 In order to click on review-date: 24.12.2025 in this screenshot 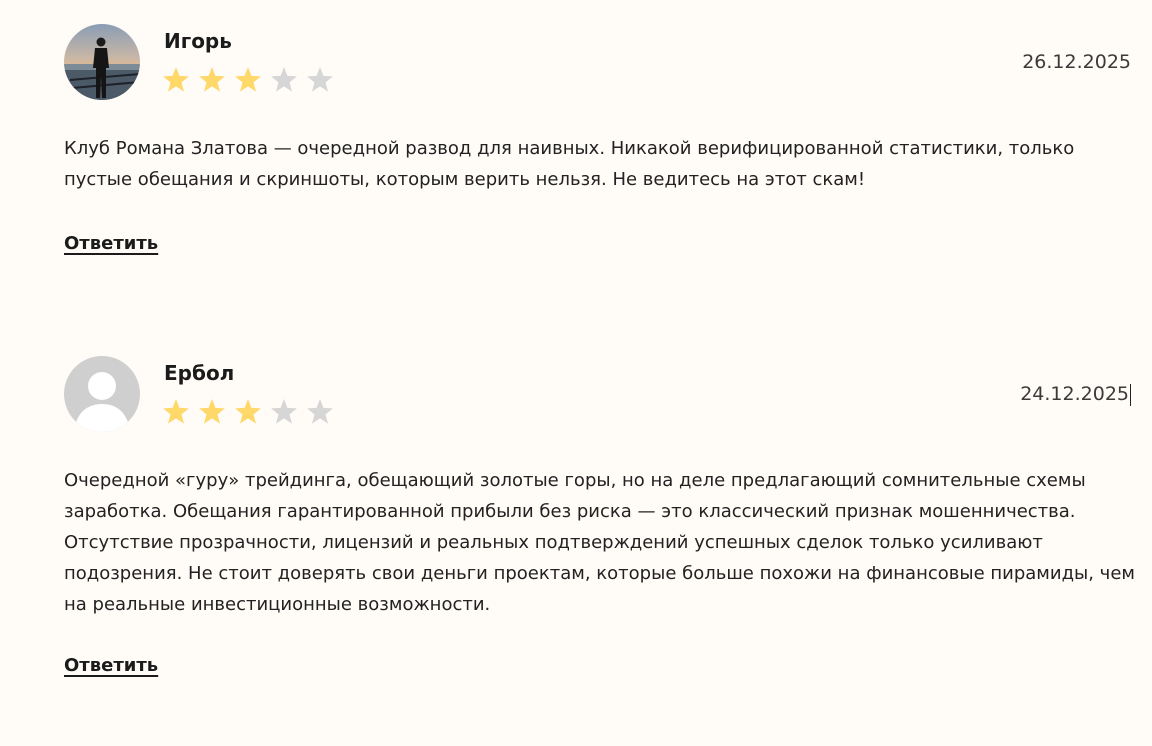, I will do `click(1075, 394)`.